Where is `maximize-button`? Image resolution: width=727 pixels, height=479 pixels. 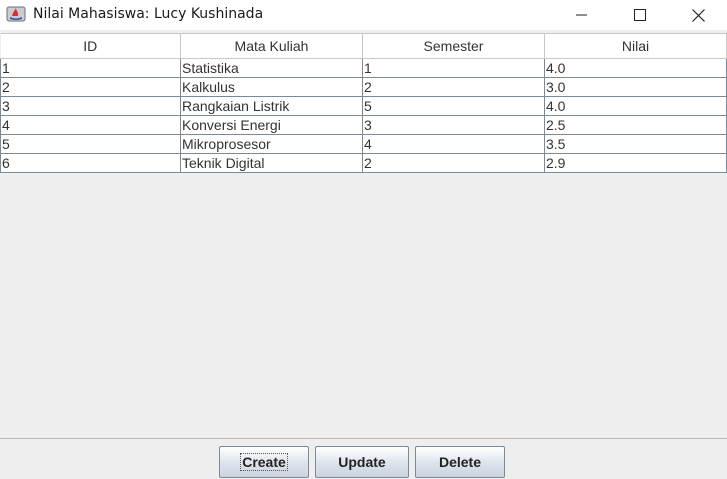 maximize-button is located at coordinates (640, 15).